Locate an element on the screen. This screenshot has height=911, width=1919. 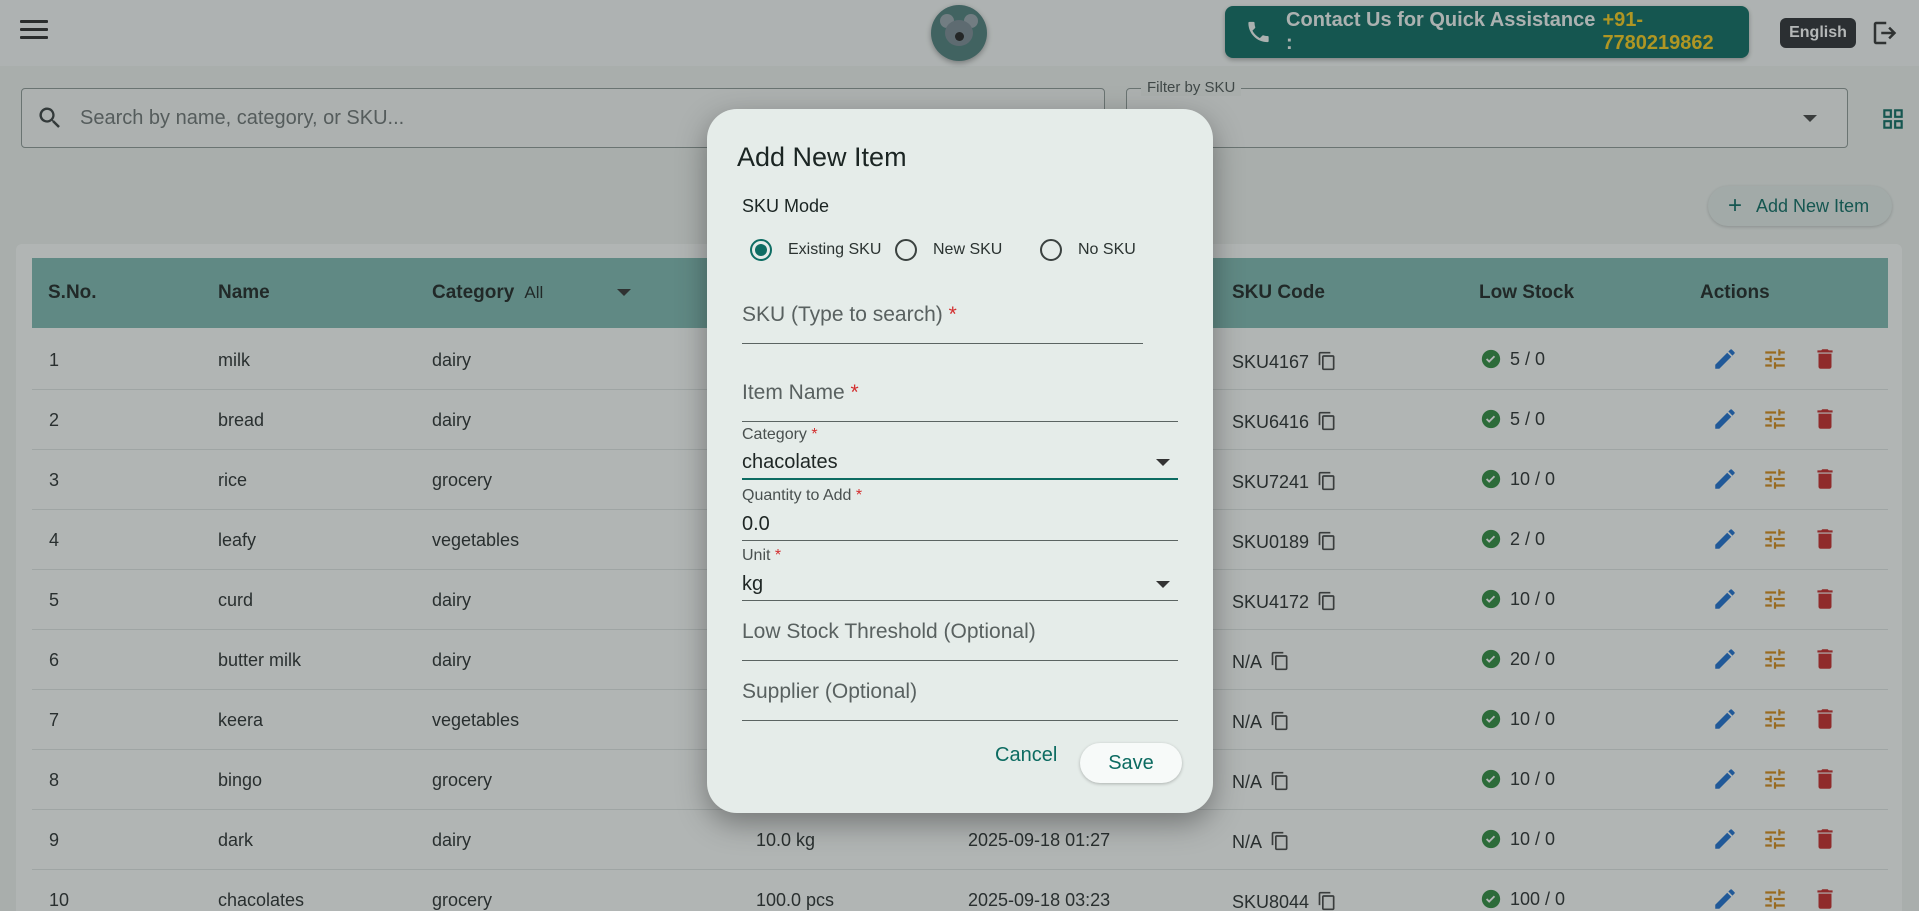
supplier-field: Supplier (Optional) is located at coordinates (960, 692).